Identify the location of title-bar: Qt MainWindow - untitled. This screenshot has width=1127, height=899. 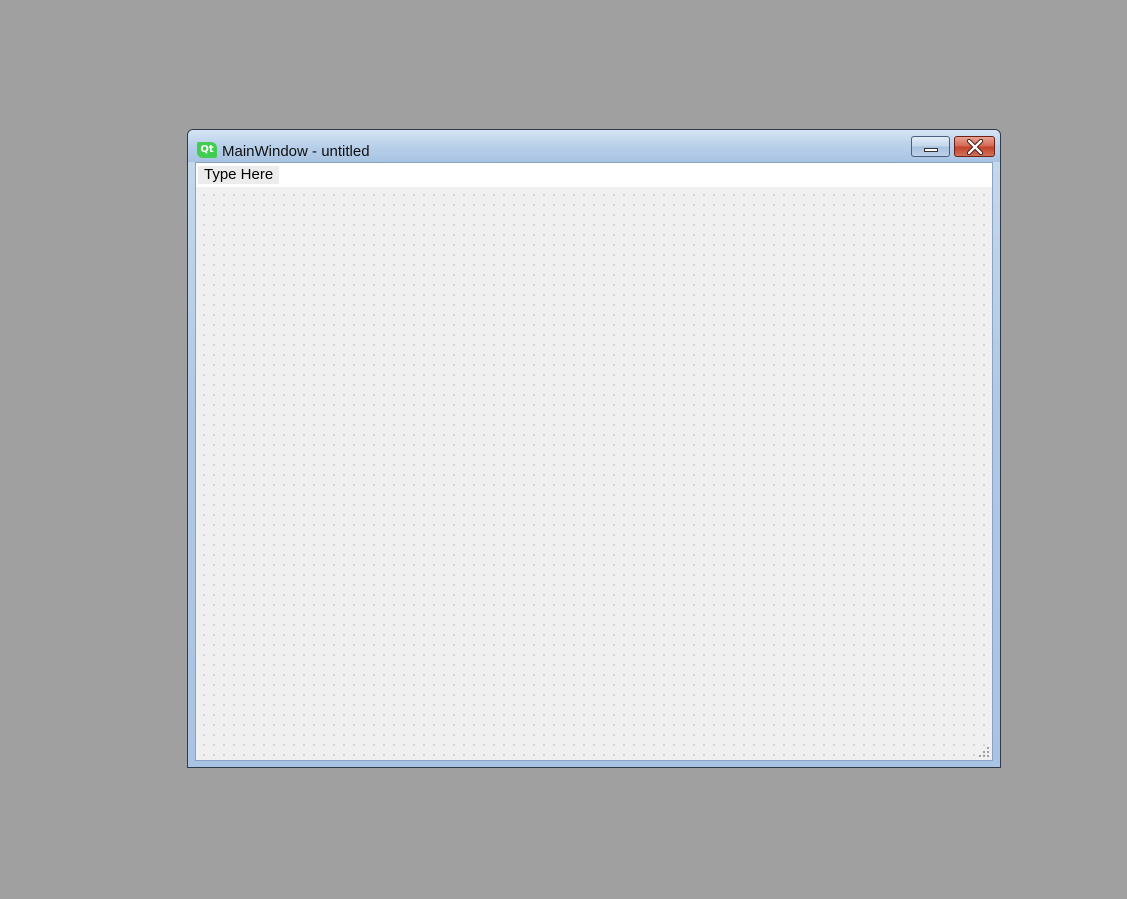
(594, 146).